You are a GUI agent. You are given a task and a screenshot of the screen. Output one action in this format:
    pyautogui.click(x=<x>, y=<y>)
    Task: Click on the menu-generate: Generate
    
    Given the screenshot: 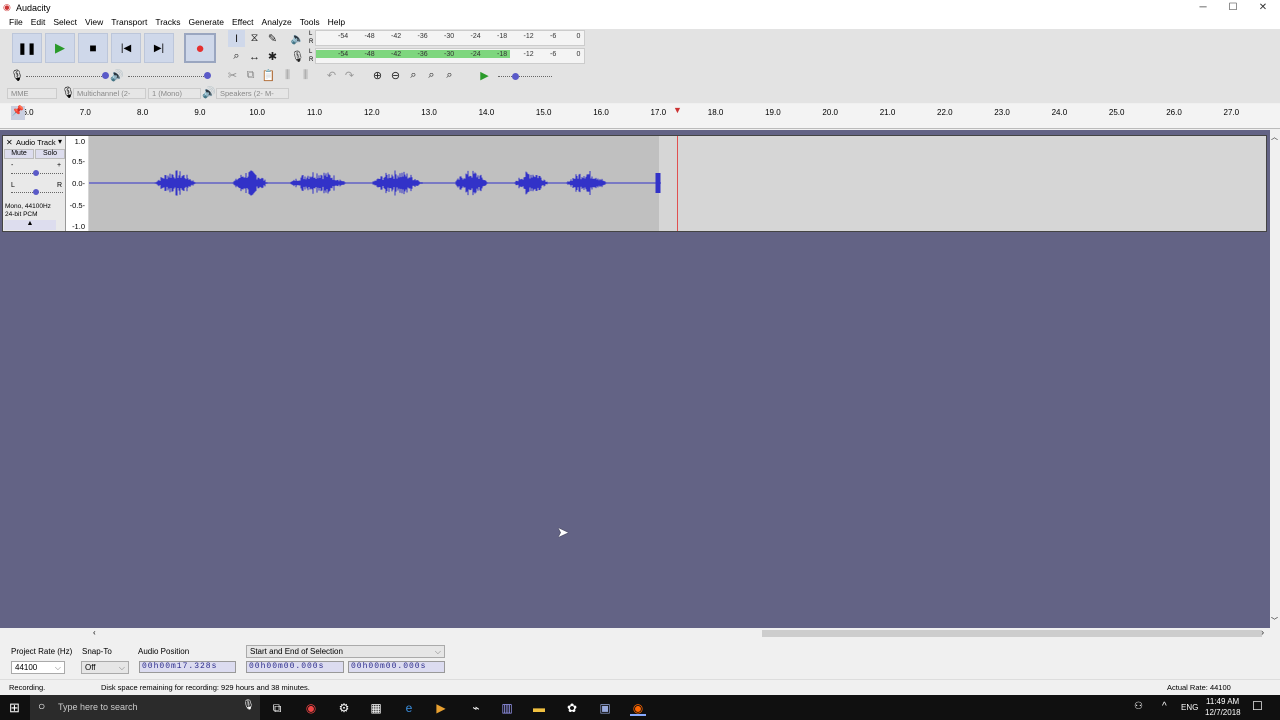 What is the action you would take?
    pyautogui.click(x=206, y=22)
    